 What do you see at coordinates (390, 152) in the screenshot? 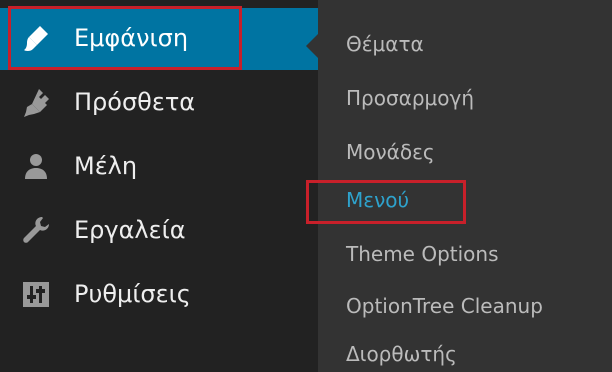
I see `submenu-item-widgets: Μονάδες` at bounding box center [390, 152].